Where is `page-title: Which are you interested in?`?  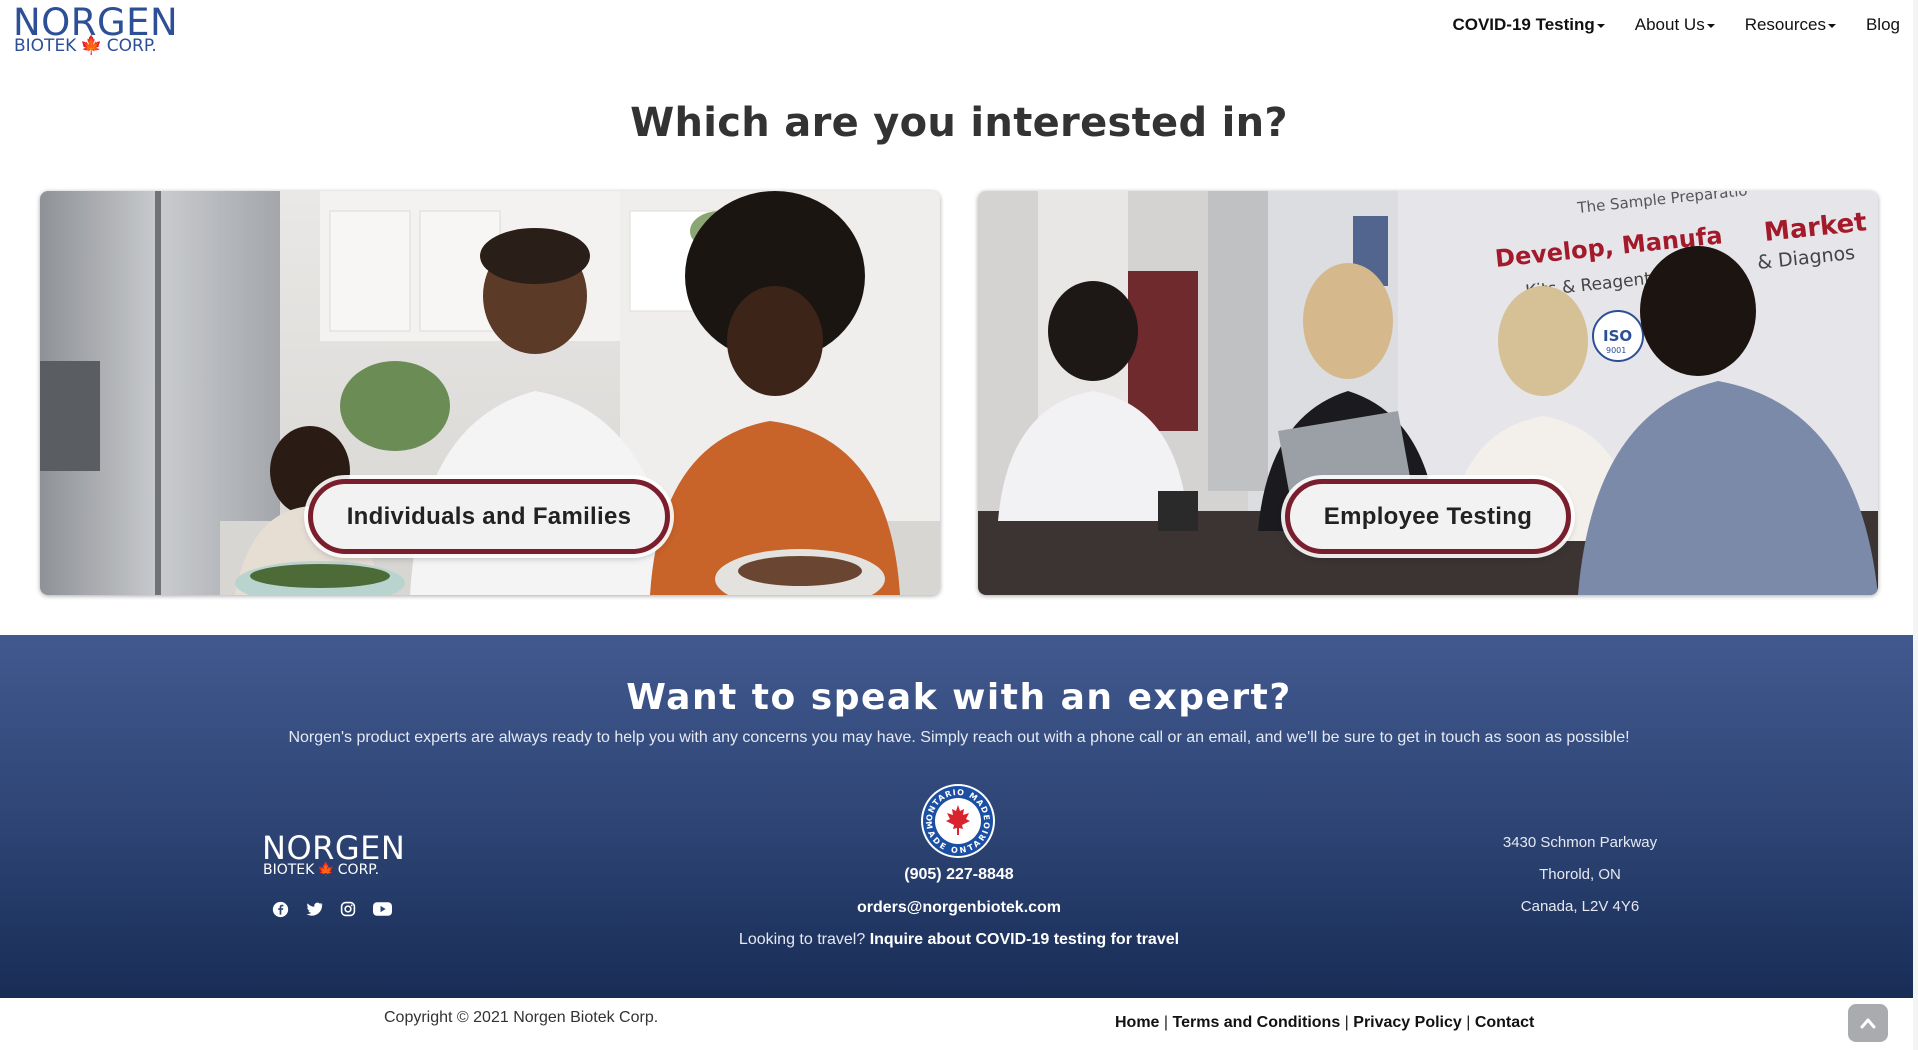 page-title: Which are you interested in? is located at coordinates (959, 123).